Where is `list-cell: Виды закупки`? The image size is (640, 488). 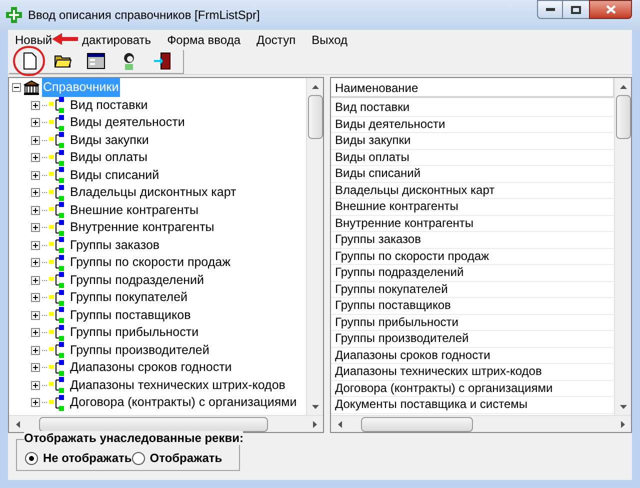 list-cell: Виды закупки is located at coordinates (472, 141).